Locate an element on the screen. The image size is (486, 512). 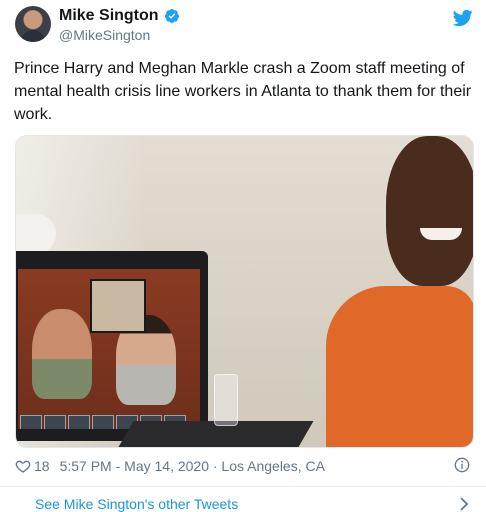
avatar-shirt is located at coordinates (33, 36).